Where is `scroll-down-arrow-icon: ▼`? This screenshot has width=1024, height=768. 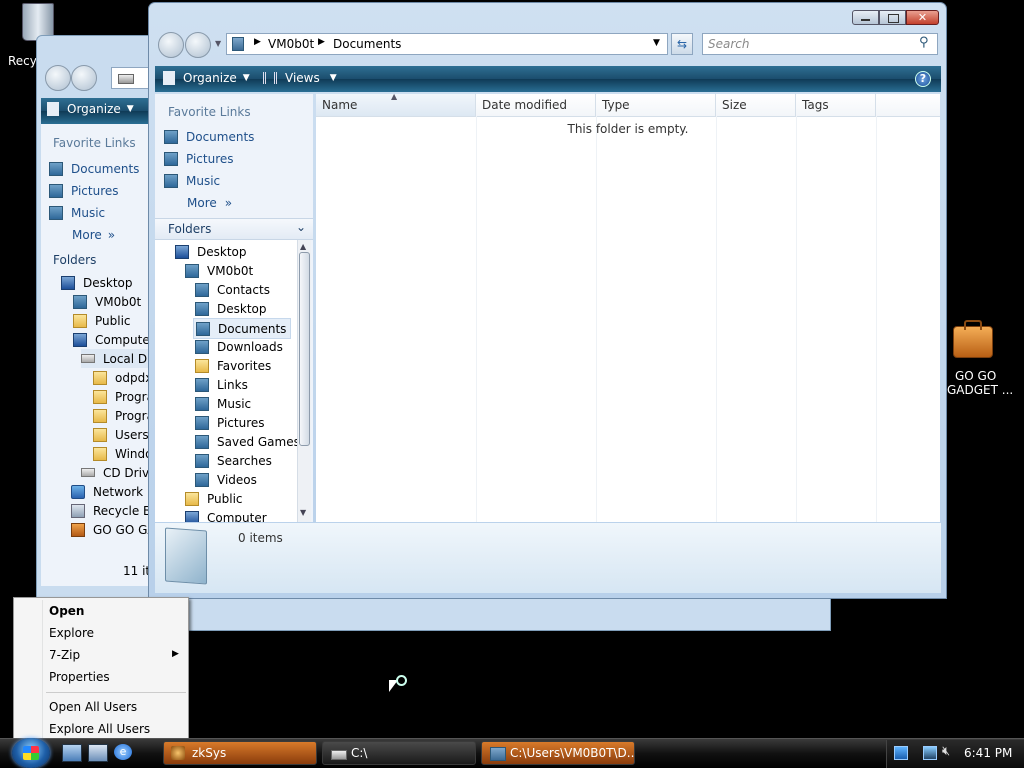 scroll-down-arrow-icon: ▼ is located at coordinates (303, 512).